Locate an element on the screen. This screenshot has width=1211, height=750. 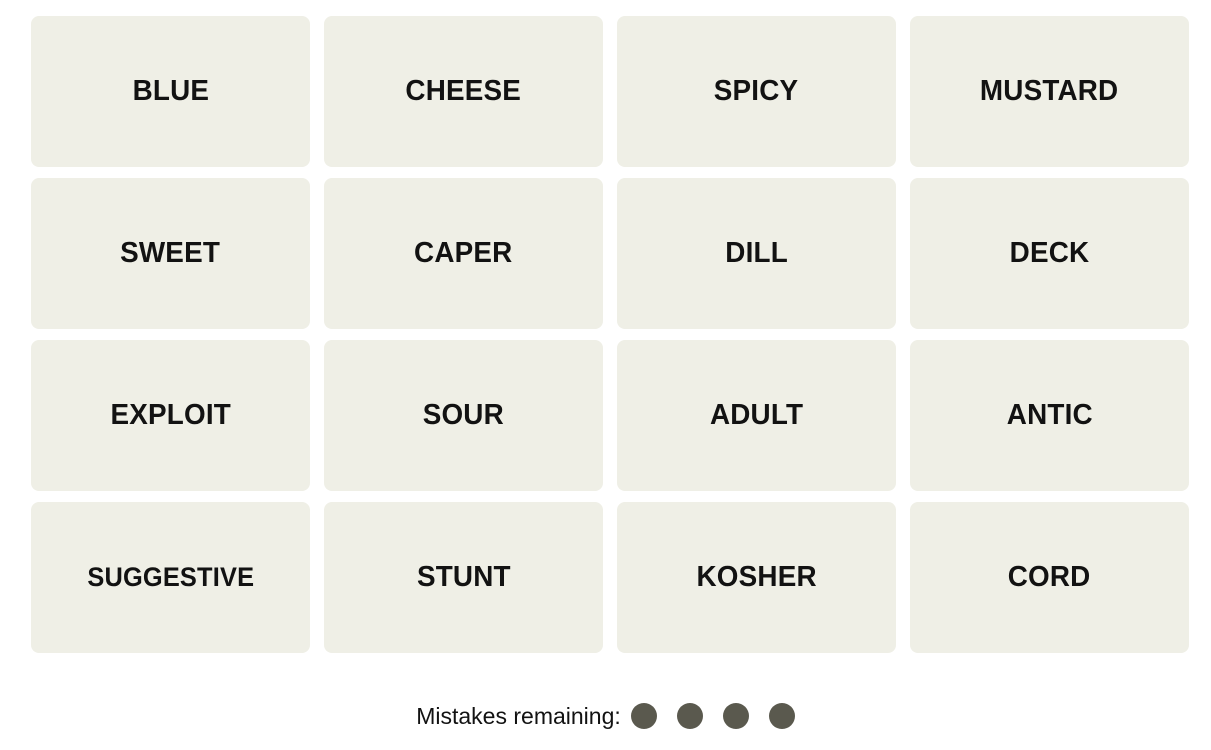
word-tile-label: BLUE is located at coordinates (170, 91).